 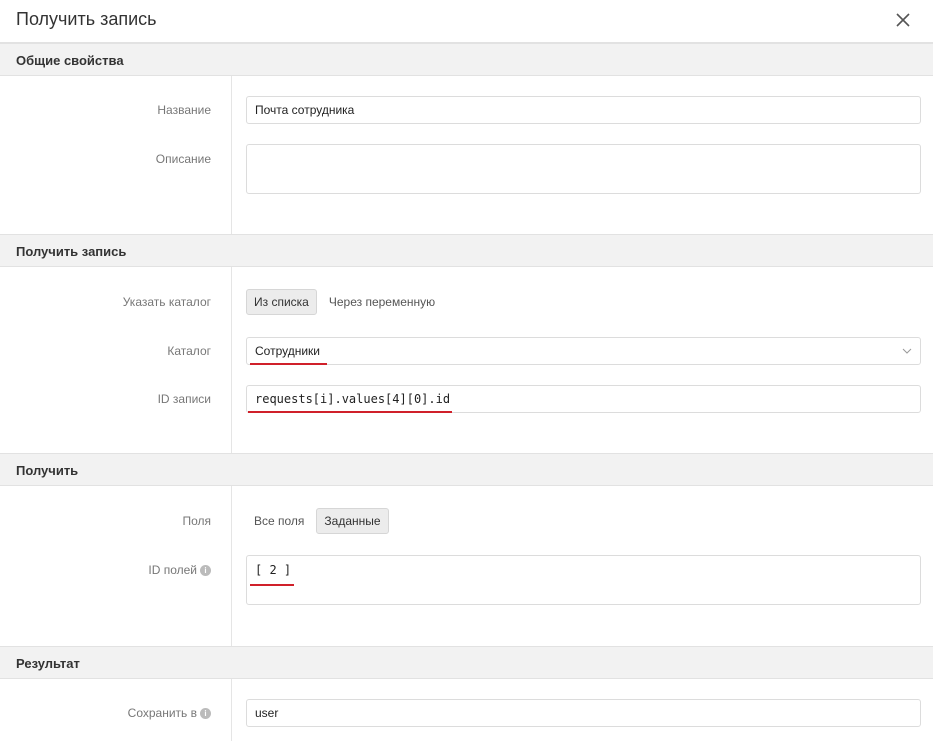 What do you see at coordinates (583, 110) in the screenshot?
I see `name-input: Почта сотрудника` at bounding box center [583, 110].